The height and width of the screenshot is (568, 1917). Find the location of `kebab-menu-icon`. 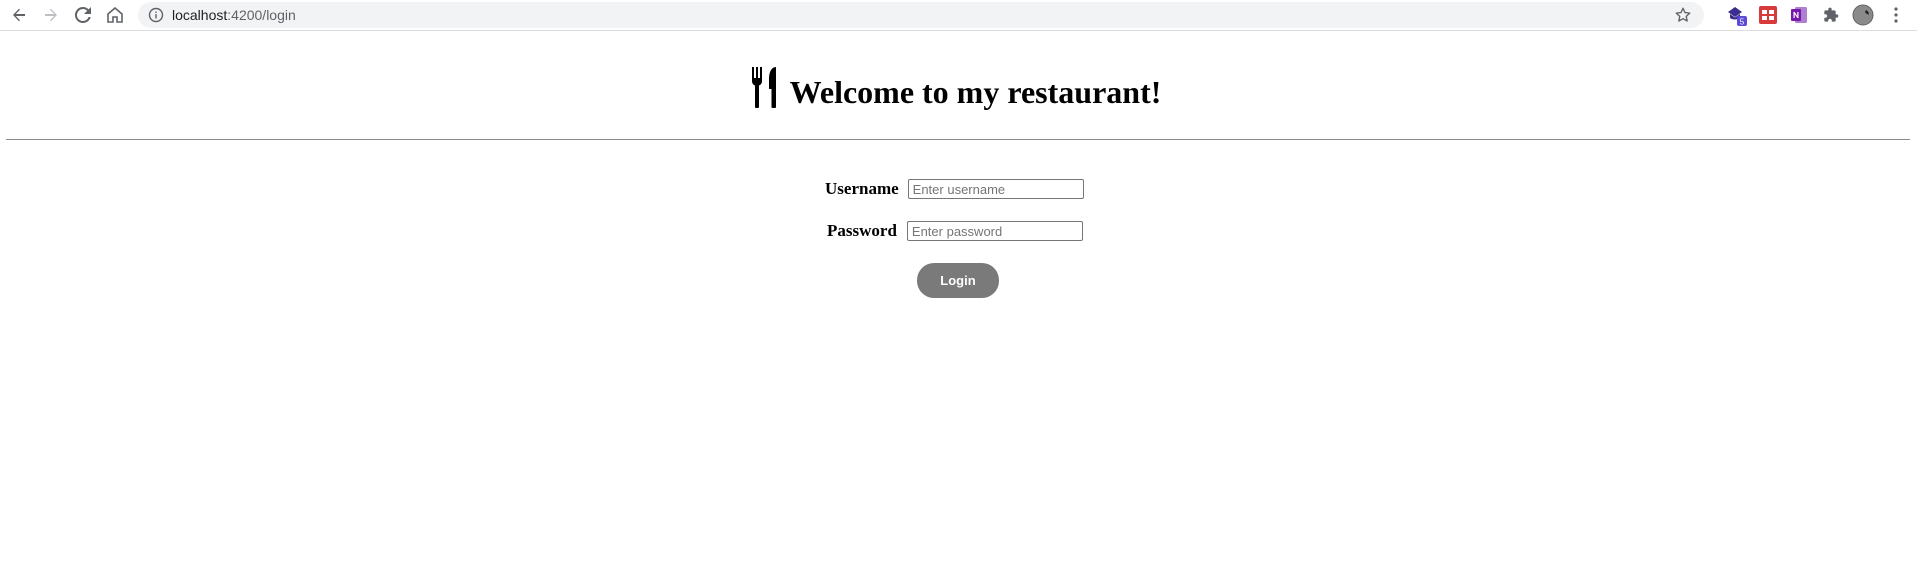

kebab-menu-icon is located at coordinates (1896, 15).